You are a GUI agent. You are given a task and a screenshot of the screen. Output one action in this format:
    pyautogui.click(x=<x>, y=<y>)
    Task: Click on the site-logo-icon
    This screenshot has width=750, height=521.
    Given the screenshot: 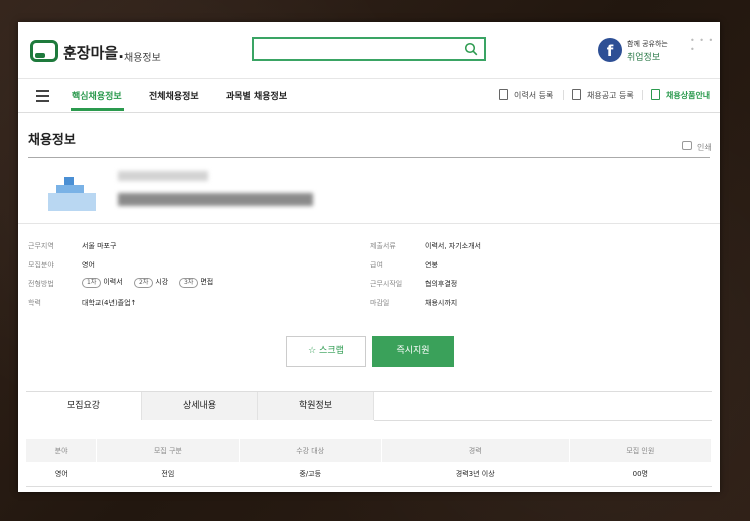 What is the action you would take?
    pyautogui.click(x=44, y=51)
    